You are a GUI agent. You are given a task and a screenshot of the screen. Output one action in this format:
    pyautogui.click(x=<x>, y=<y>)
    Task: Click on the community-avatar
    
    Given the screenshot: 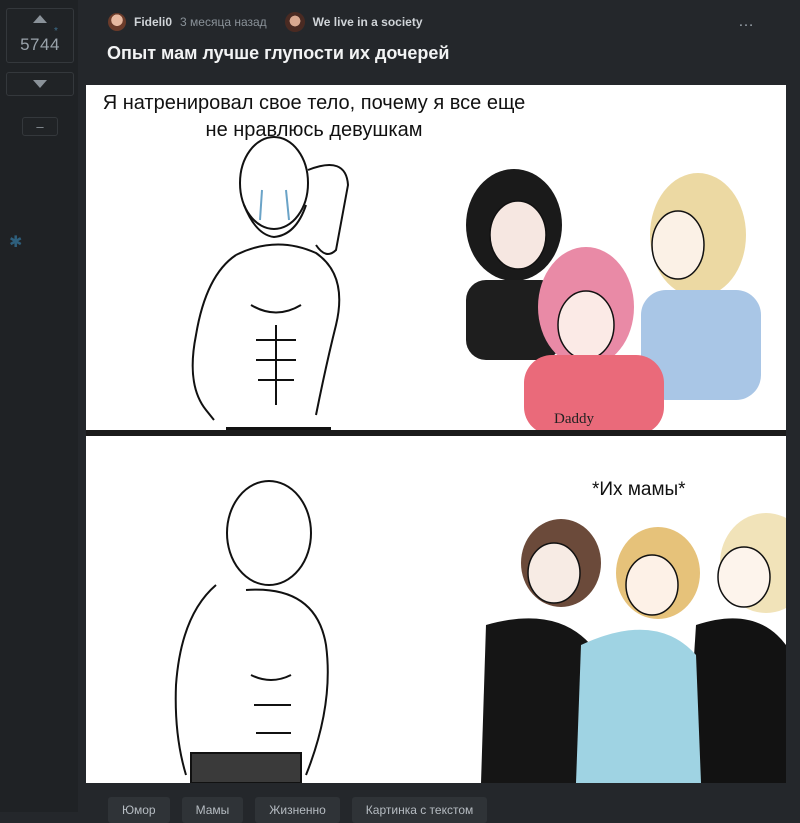 What is the action you would take?
    pyautogui.click(x=294, y=22)
    